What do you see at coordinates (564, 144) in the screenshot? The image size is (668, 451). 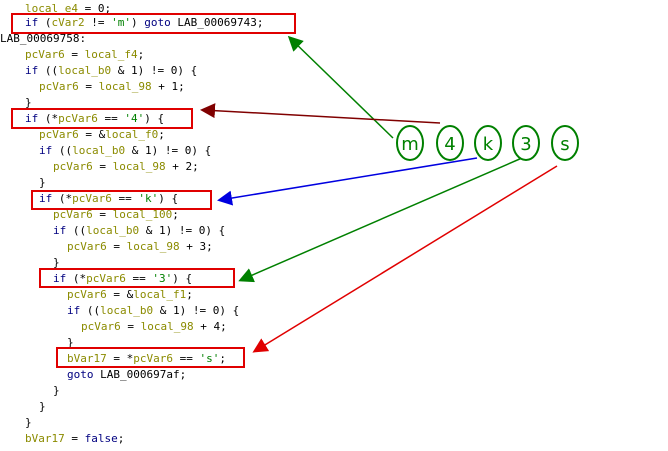 I see `circle-label-s: s` at bounding box center [564, 144].